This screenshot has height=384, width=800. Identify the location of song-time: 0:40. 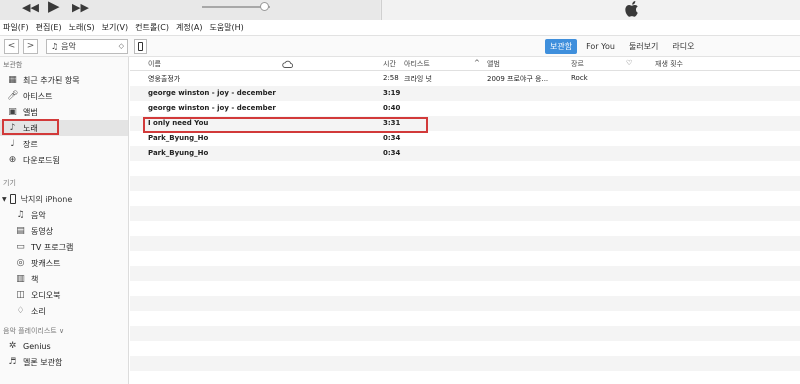
(392, 108).